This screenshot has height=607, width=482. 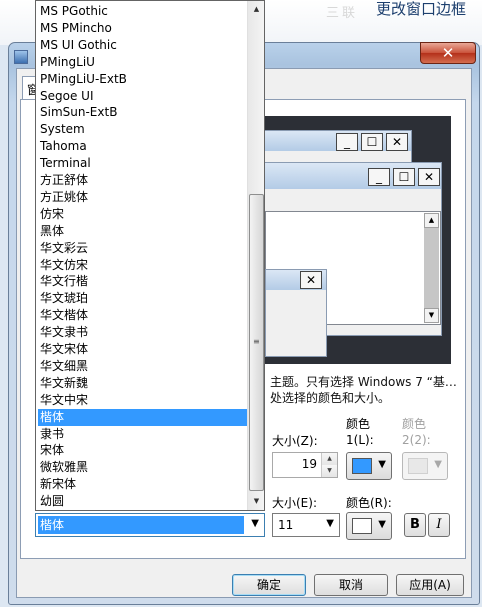 What do you see at coordinates (142, 231) in the screenshot?
I see `font-list-item: 黑体` at bounding box center [142, 231].